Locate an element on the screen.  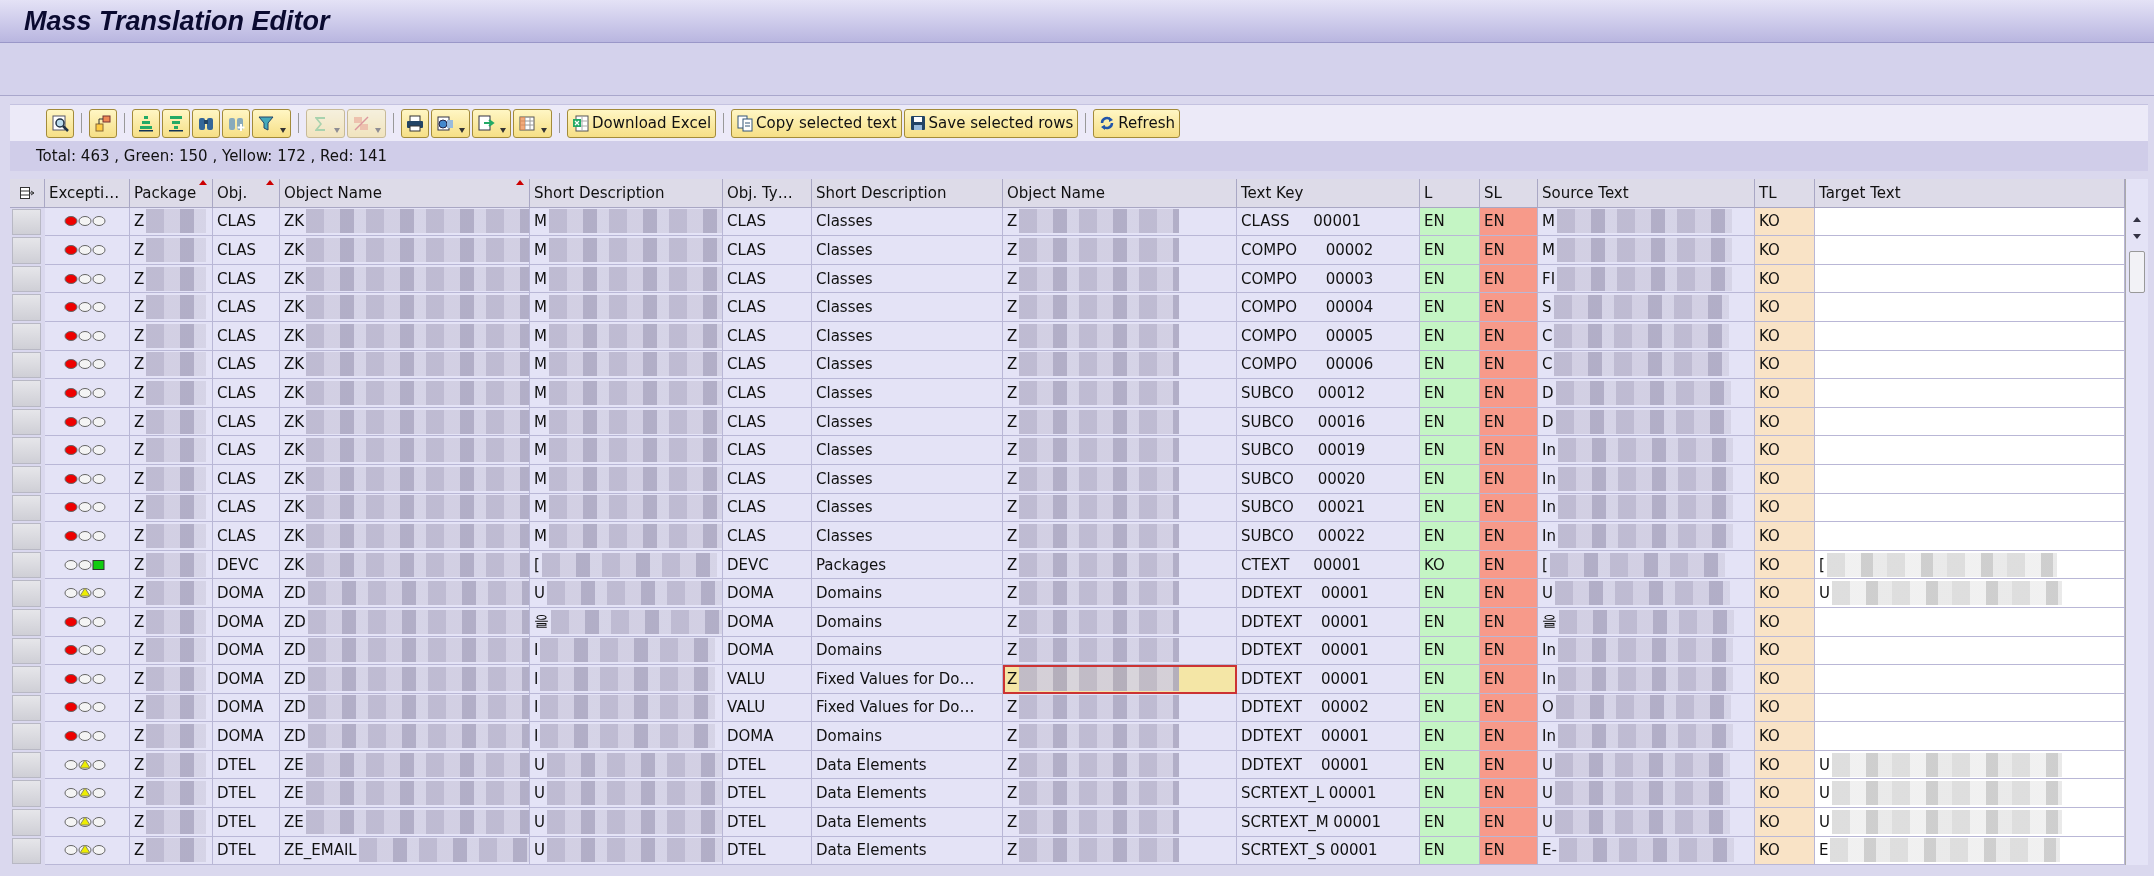
column-header: Obj. is located at coordinates (246, 193).